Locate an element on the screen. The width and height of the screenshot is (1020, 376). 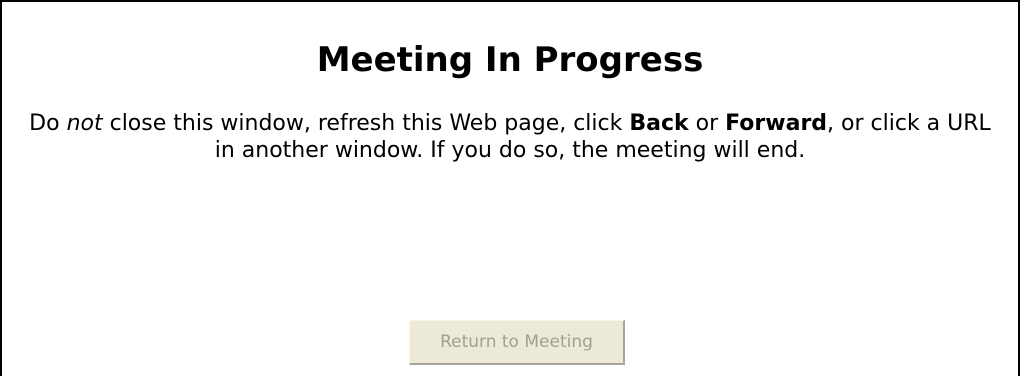
return-to-meeting-button: Return to Meeting is located at coordinates (517, 342).